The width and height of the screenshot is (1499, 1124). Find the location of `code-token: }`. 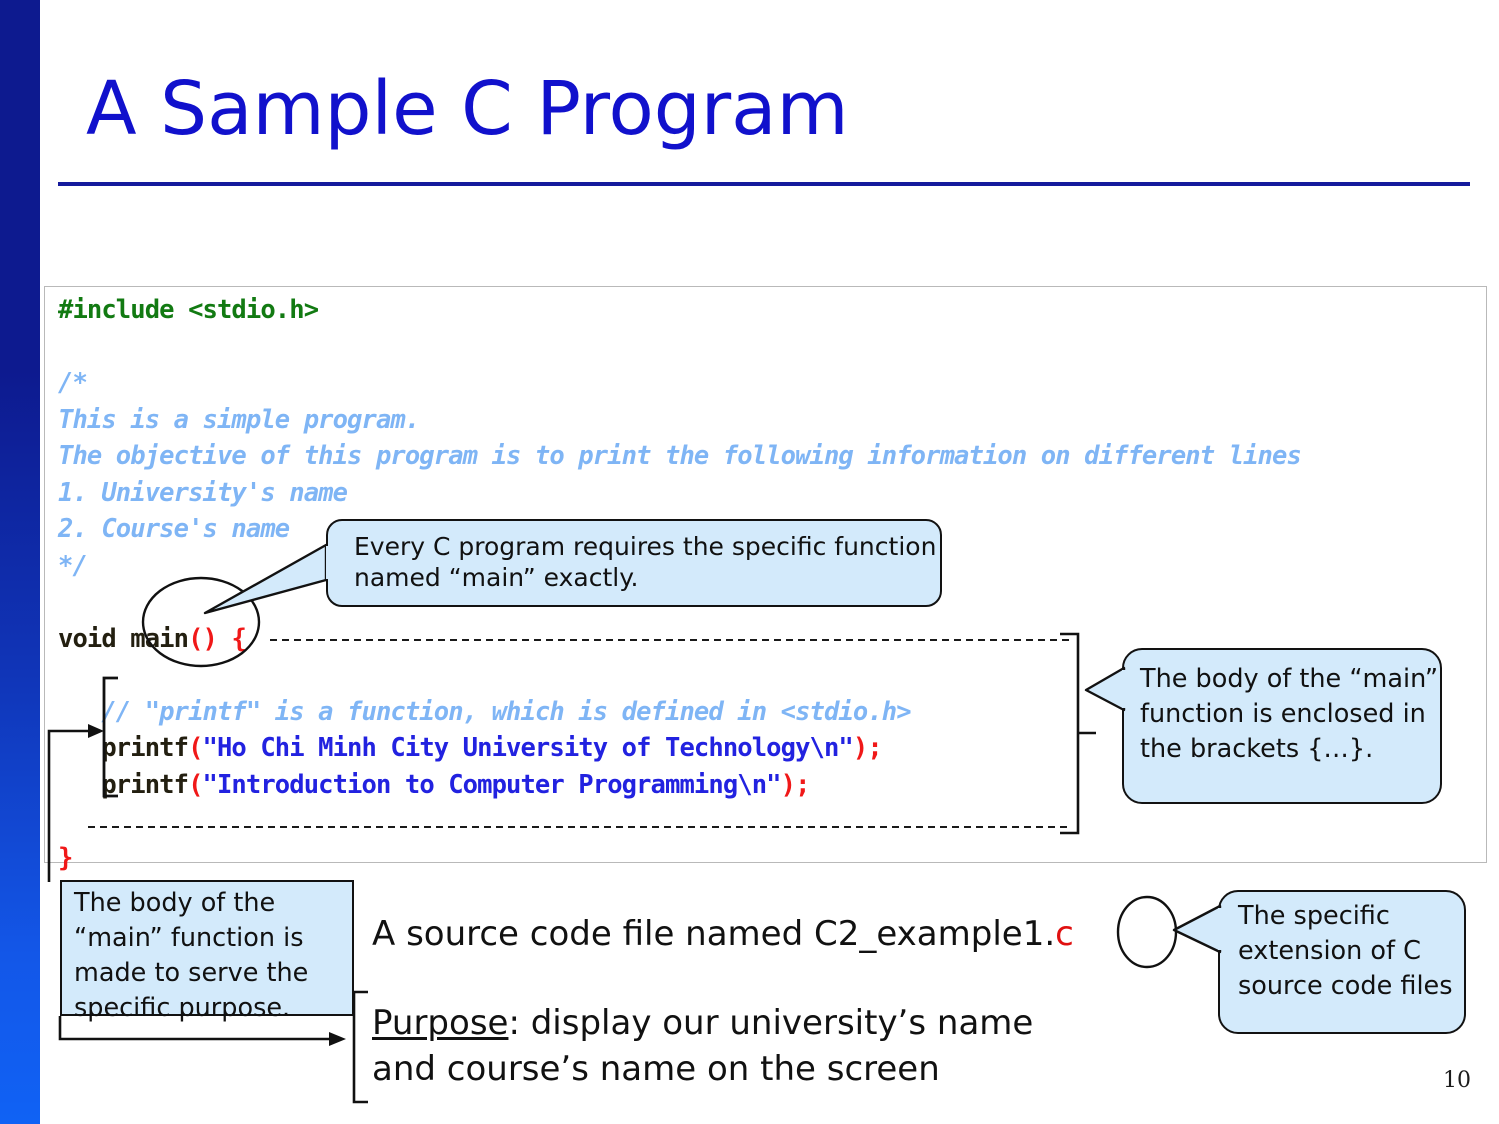

code-token: } is located at coordinates (65, 857).